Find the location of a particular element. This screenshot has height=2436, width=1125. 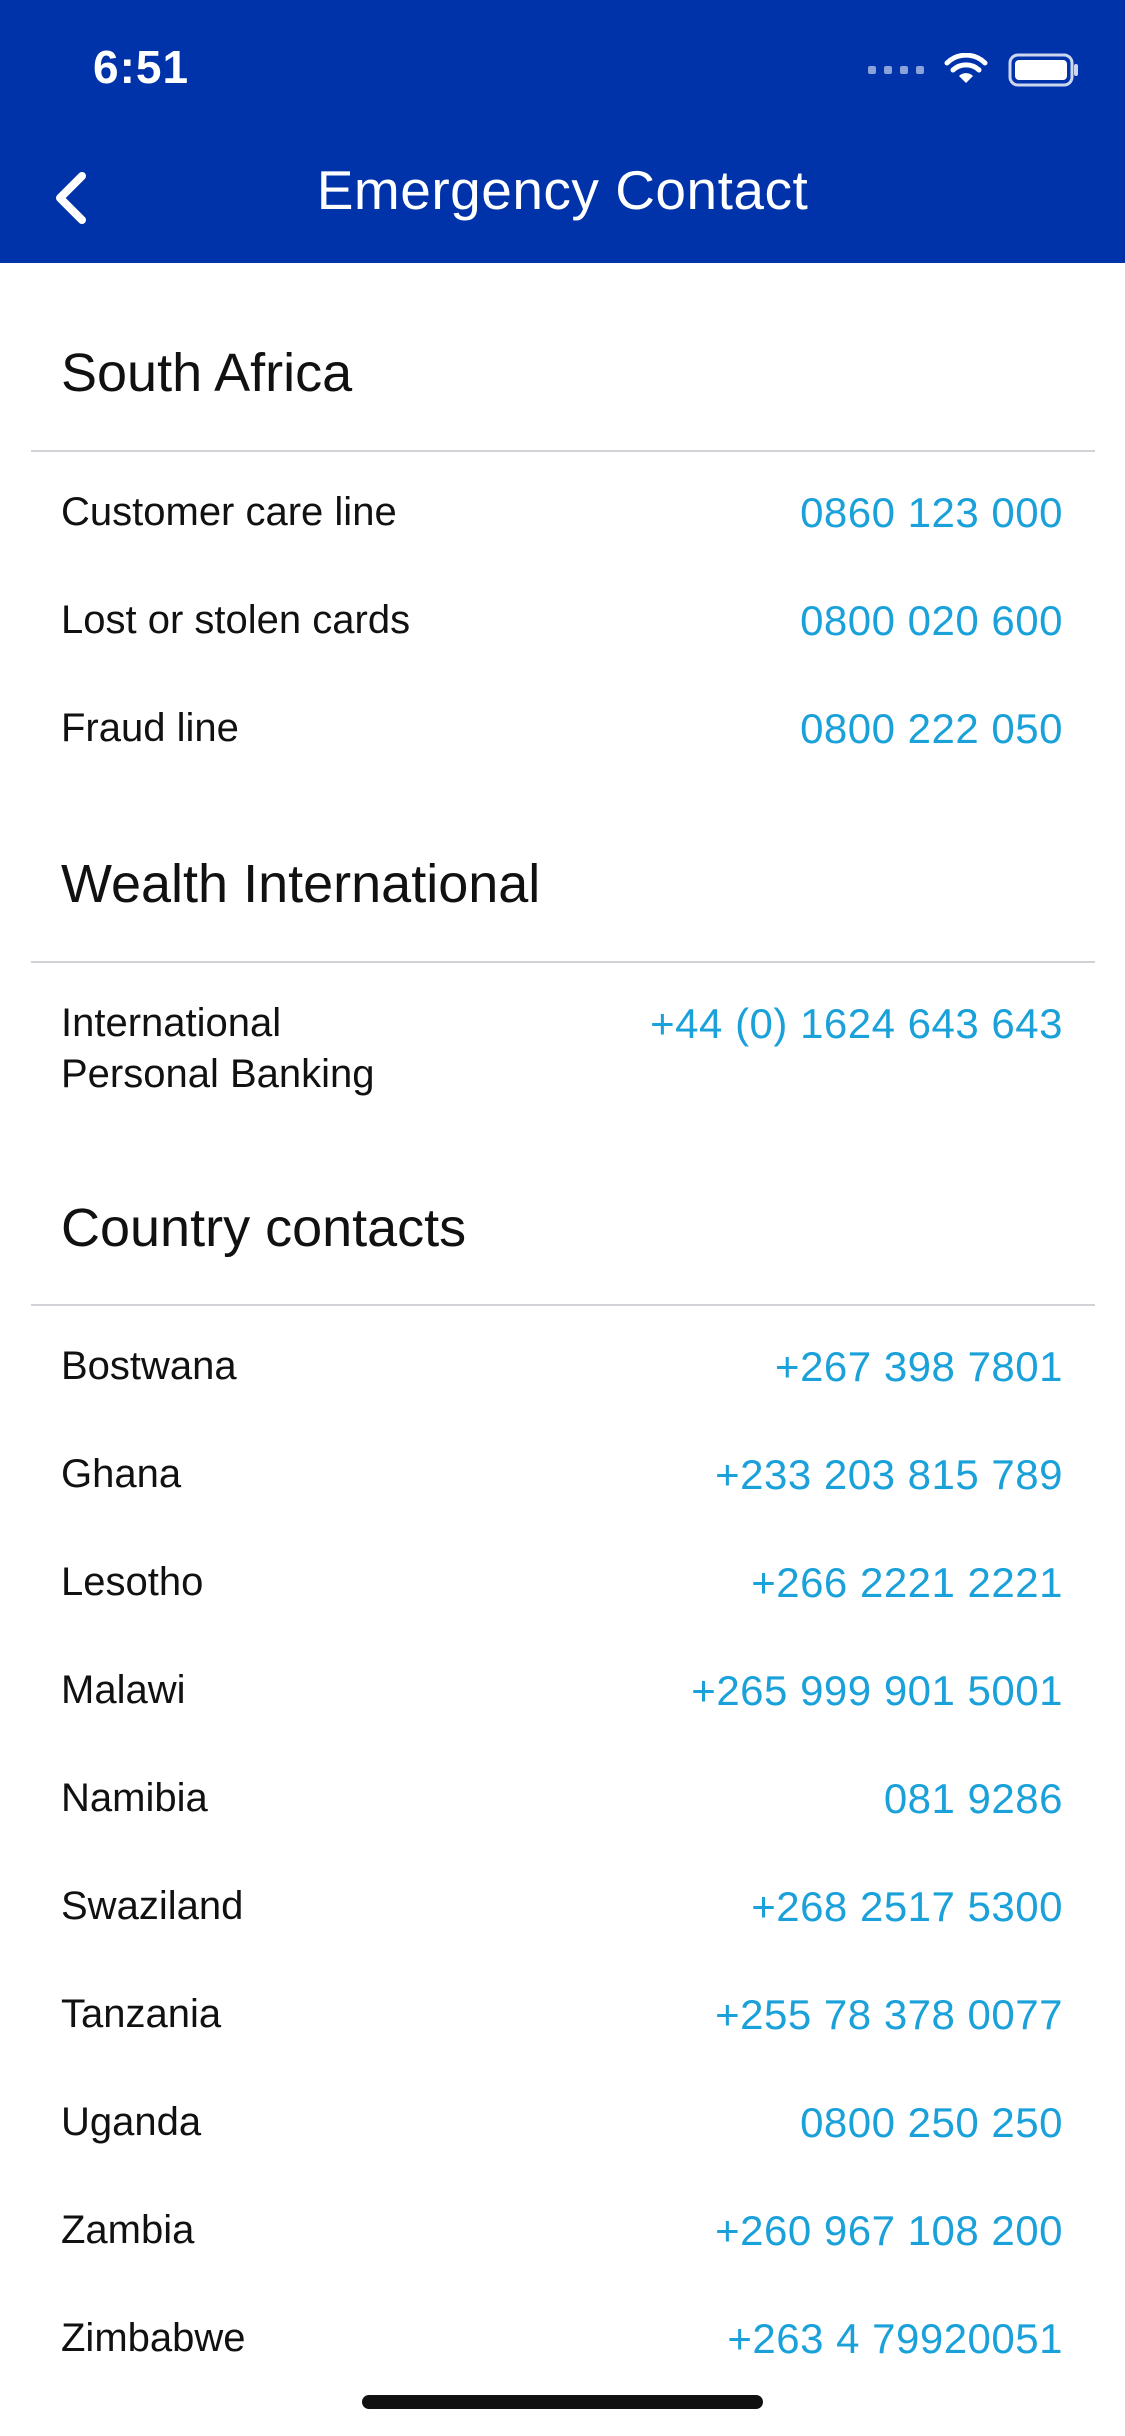

contact-label: Customer care line is located at coordinates (229, 512).